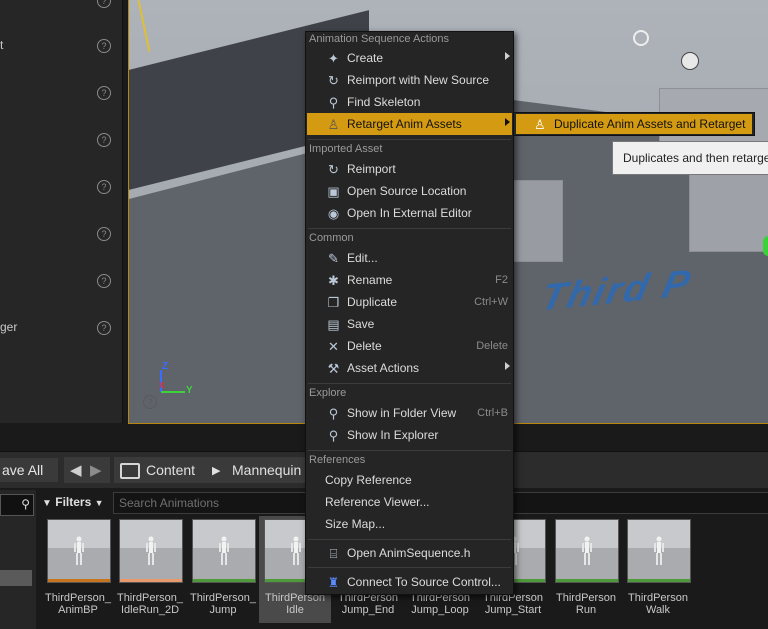 This screenshot has width=768, height=629. I want to click on shortcut-label: Ctrl+W, so click(491, 302).